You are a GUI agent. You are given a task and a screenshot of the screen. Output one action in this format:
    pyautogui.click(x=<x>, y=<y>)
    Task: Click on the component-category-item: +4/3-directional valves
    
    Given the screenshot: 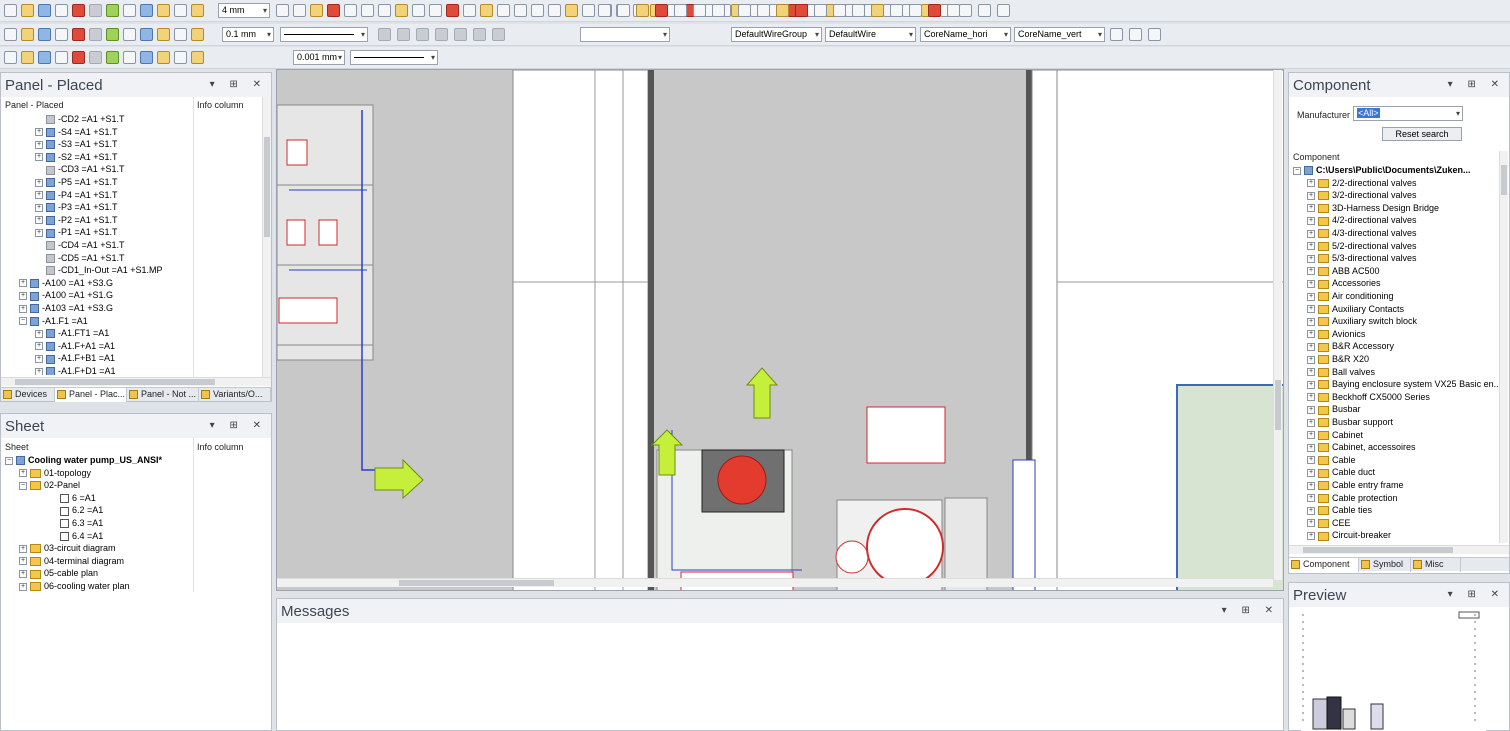 What is the action you would take?
    pyautogui.click(x=1362, y=233)
    